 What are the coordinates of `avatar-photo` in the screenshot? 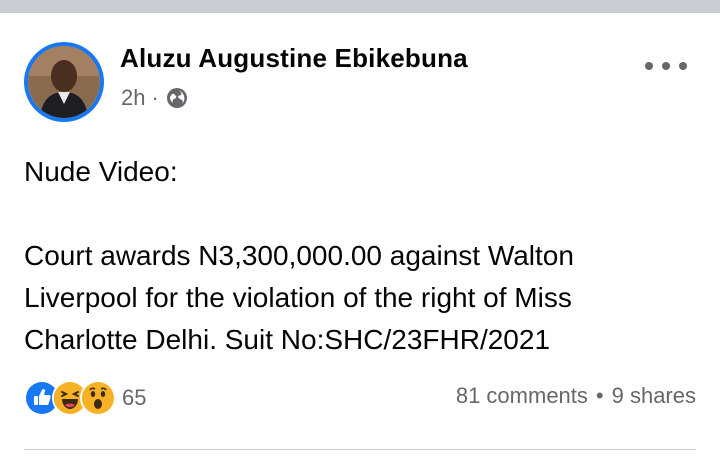 It's located at (64, 82).